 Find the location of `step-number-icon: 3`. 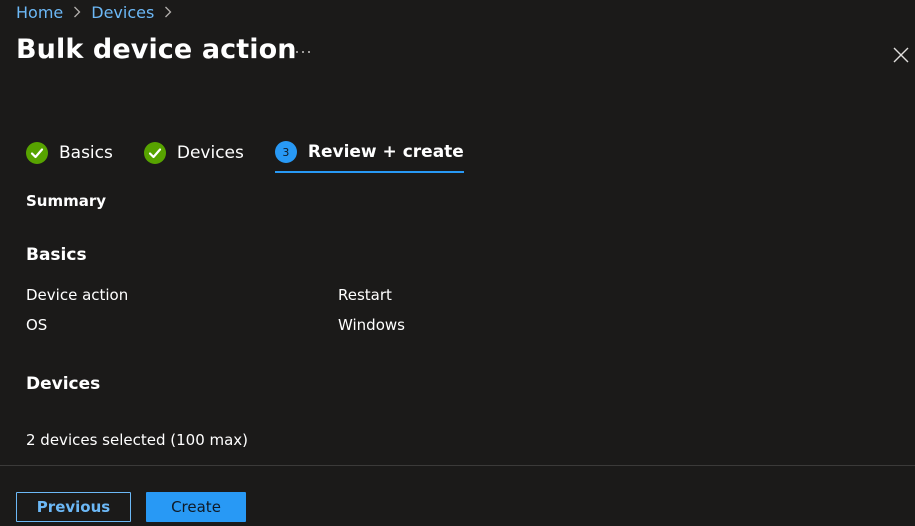

step-number-icon: 3 is located at coordinates (285, 152).